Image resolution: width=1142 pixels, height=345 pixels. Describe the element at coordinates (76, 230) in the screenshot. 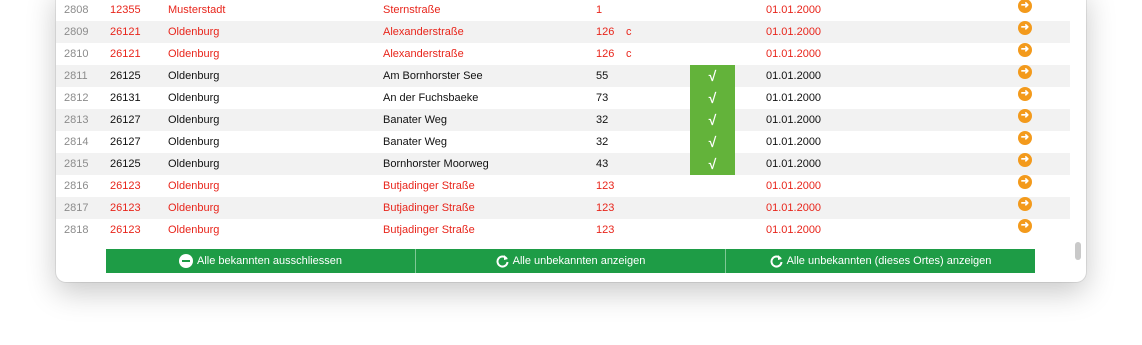

I see `row-number: 2818` at that location.